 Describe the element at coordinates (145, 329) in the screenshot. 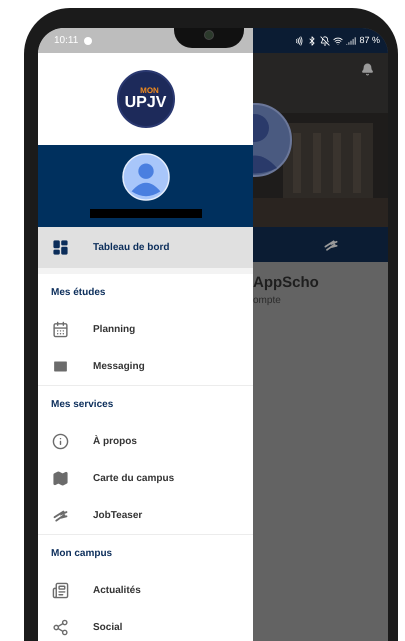

I see `menu-item: Planning` at that location.